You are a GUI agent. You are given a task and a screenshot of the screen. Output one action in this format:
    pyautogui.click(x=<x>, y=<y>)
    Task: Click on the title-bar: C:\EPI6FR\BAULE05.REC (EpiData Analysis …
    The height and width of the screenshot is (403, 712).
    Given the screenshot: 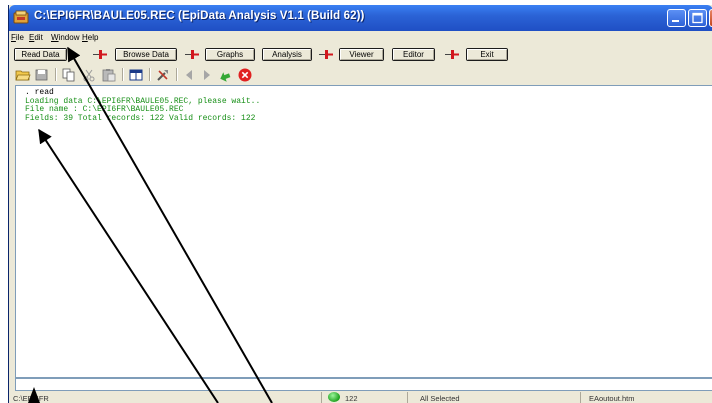 What is the action you would take?
    pyautogui.click(x=360, y=18)
    